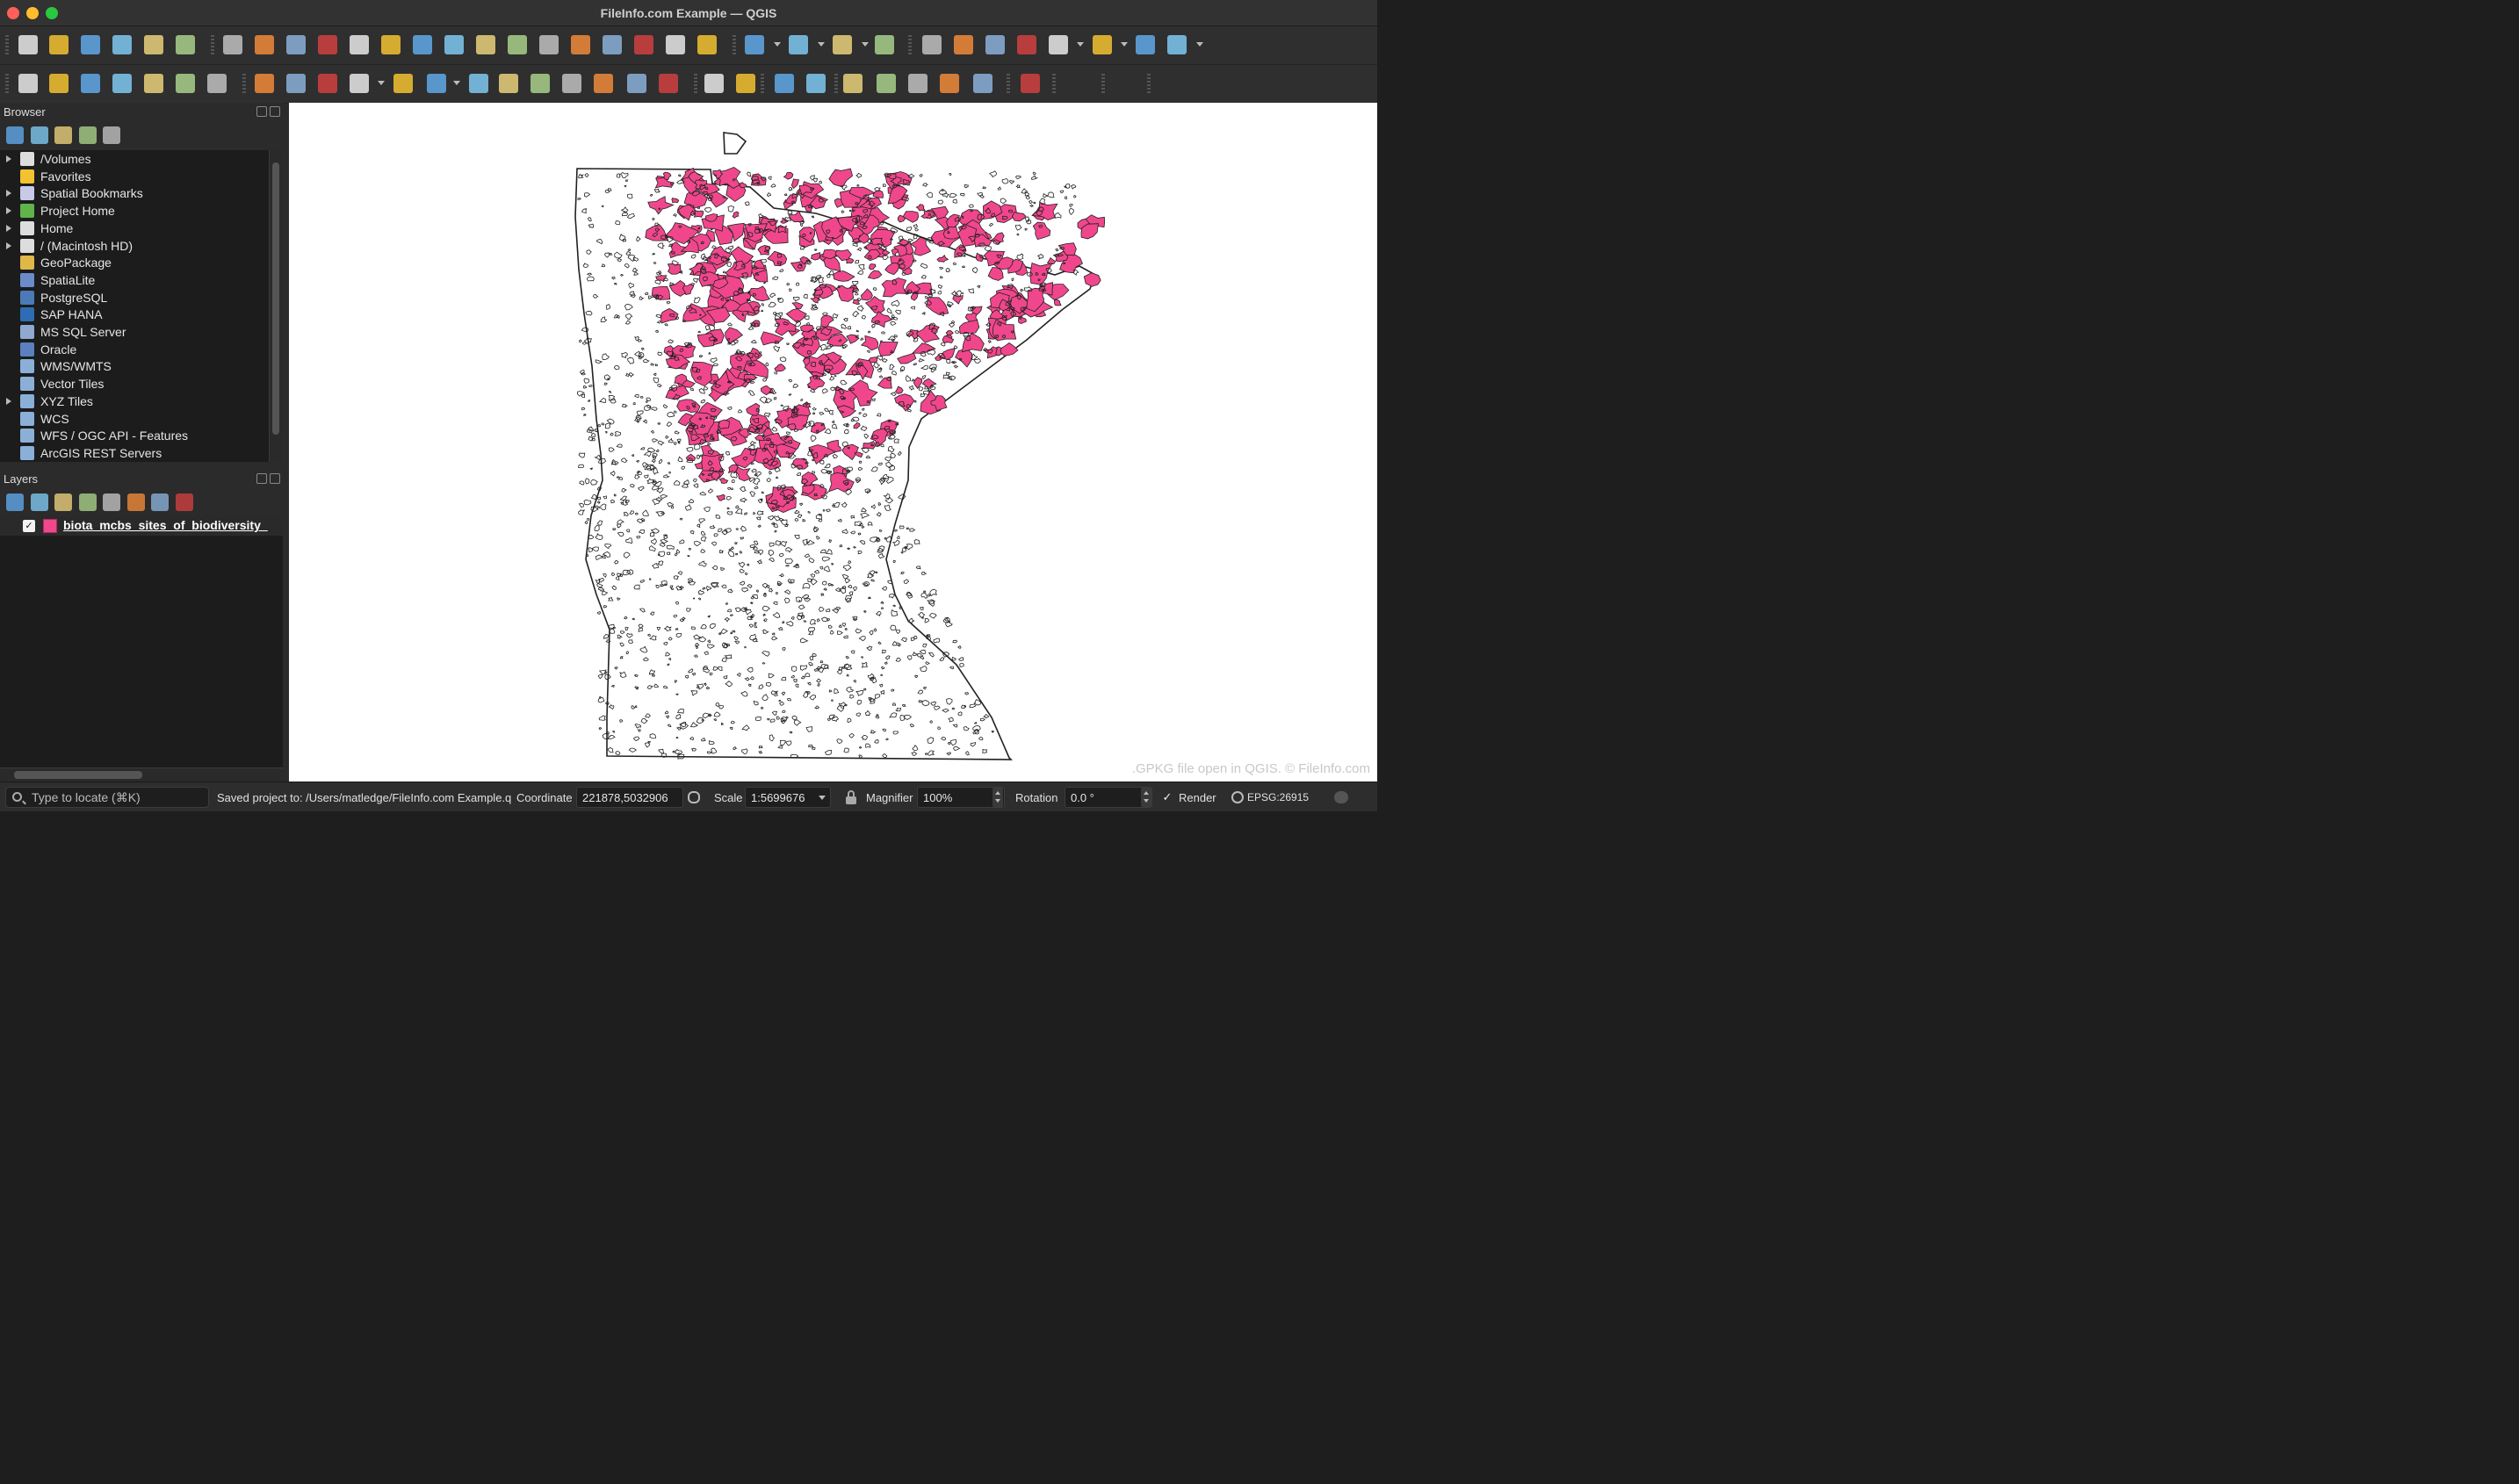 The width and height of the screenshot is (2519, 1484). Describe the element at coordinates (153, 44) in the screenshot. I see `style-manager-button` at that location.